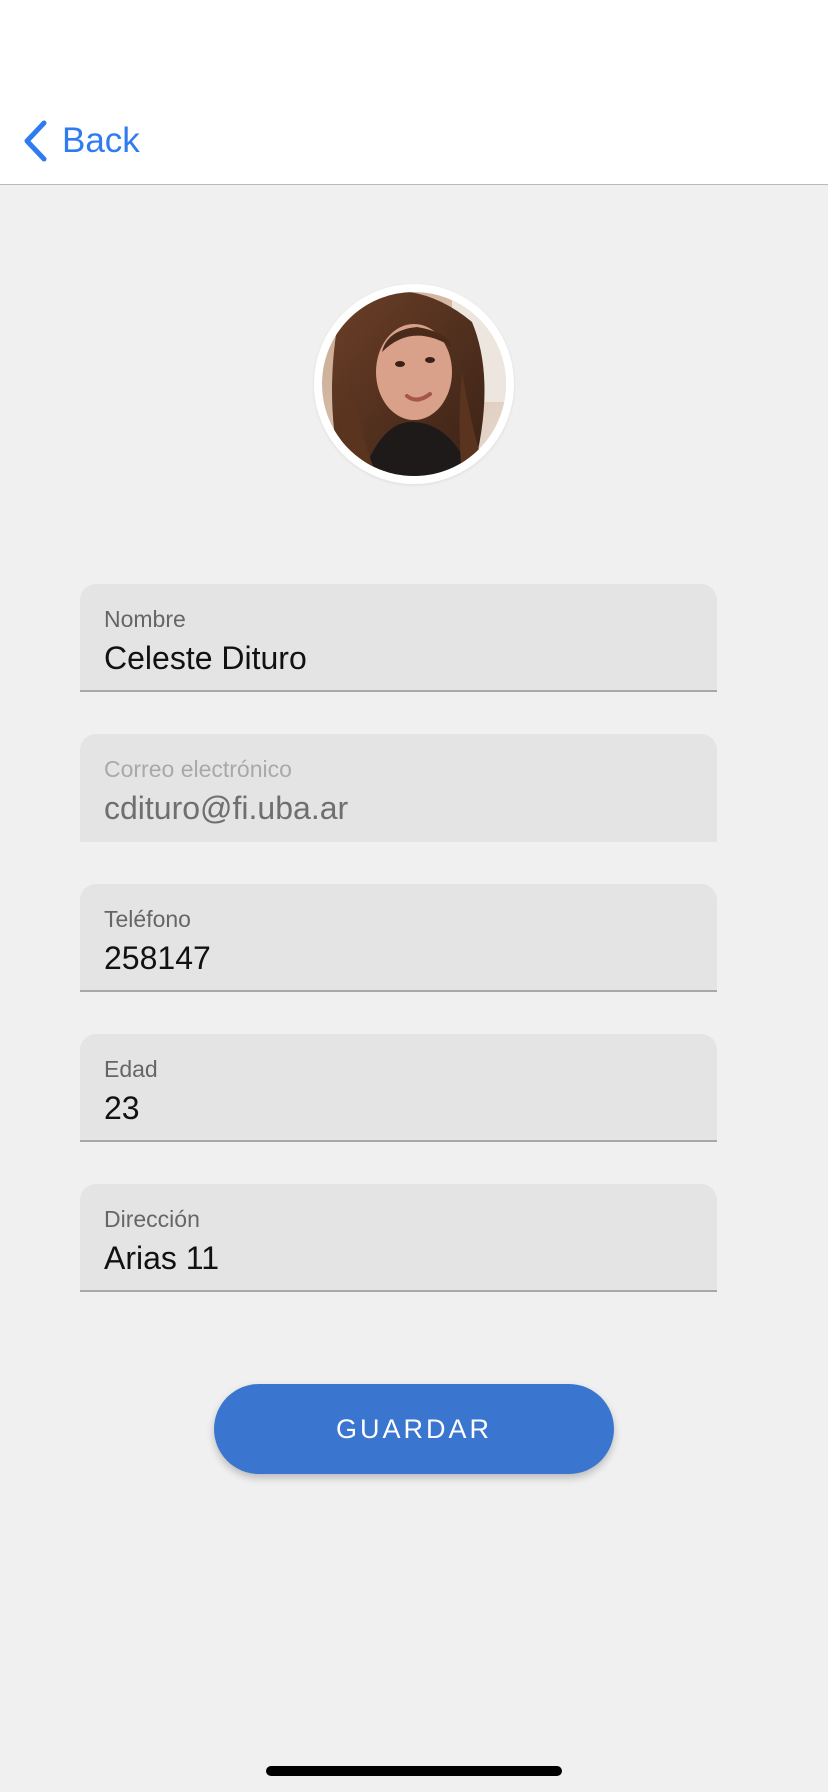 The image size is (828, 1792). I want to click on address-field: Dirección, so click(398, 1238).